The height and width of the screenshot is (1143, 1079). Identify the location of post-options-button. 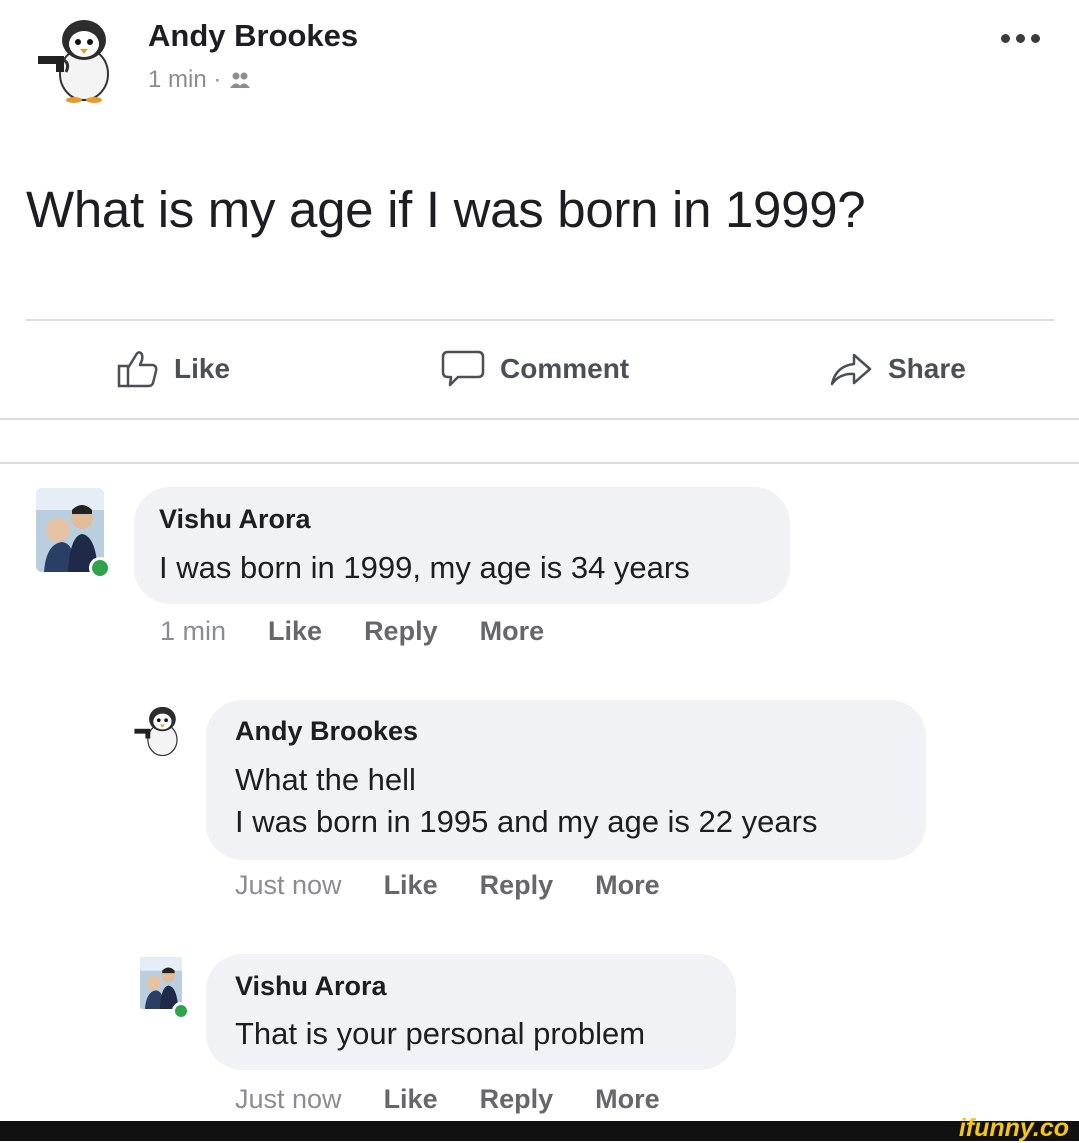
(1023, 38).